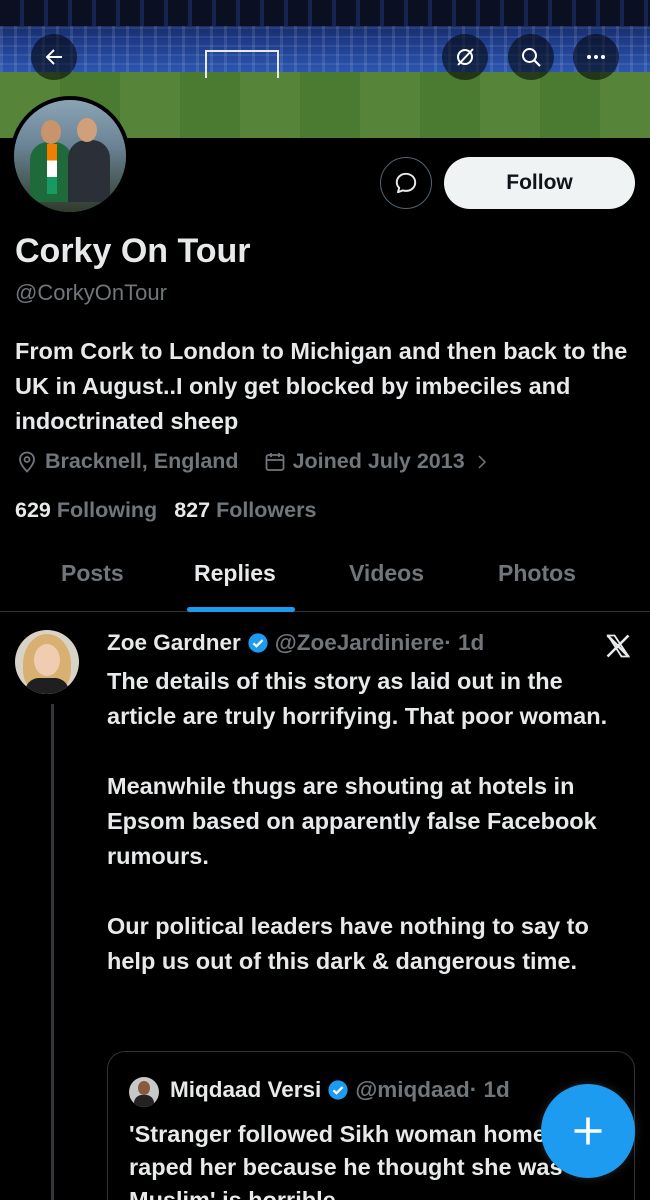 The width and height of the screenshot is (650, 1200). What do you see at coordinates (192, 510) in the screenshot?
I see `followers-count: 827` at bounding box center [192, 510].